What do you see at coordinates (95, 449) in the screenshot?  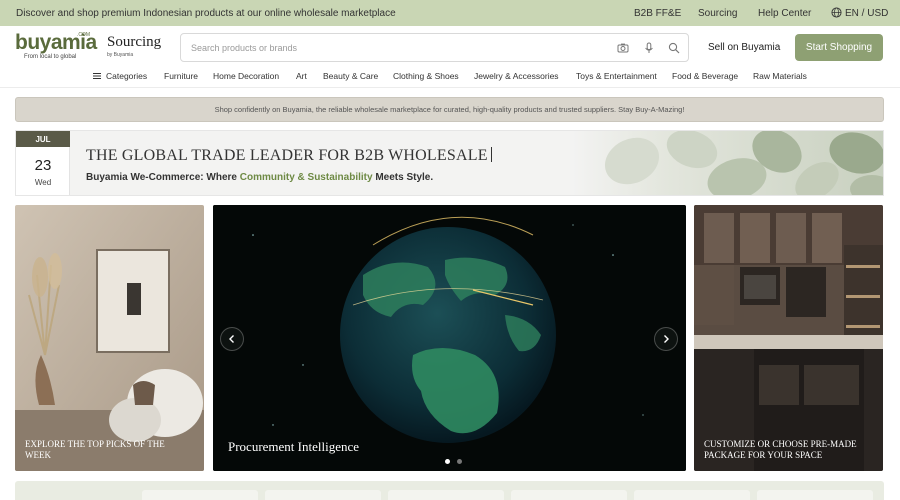 I see `top-picks-caption: EXPLORE THE TOP PICKS OF THE WEEK` at bounding box center [95, 449].